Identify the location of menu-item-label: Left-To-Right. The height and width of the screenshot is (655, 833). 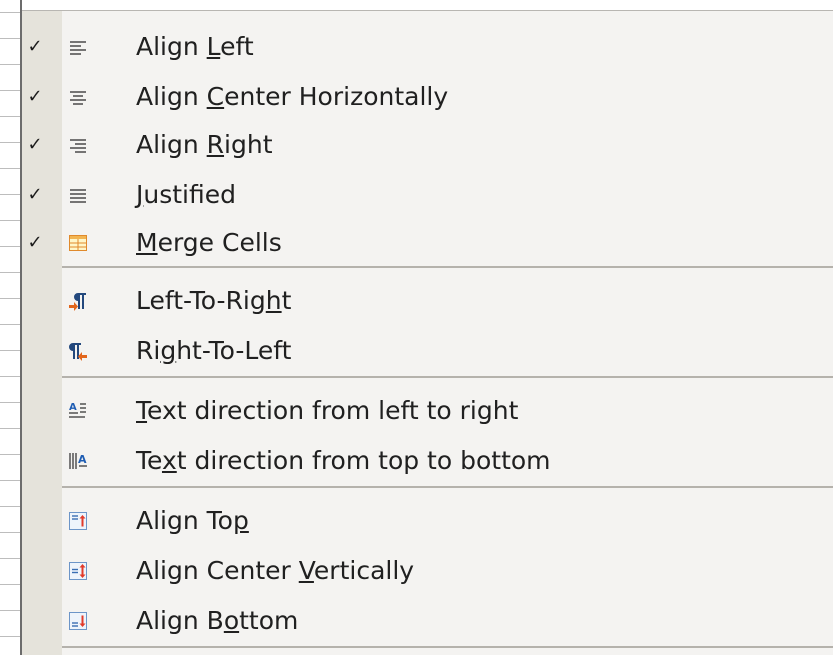
(214, 300).